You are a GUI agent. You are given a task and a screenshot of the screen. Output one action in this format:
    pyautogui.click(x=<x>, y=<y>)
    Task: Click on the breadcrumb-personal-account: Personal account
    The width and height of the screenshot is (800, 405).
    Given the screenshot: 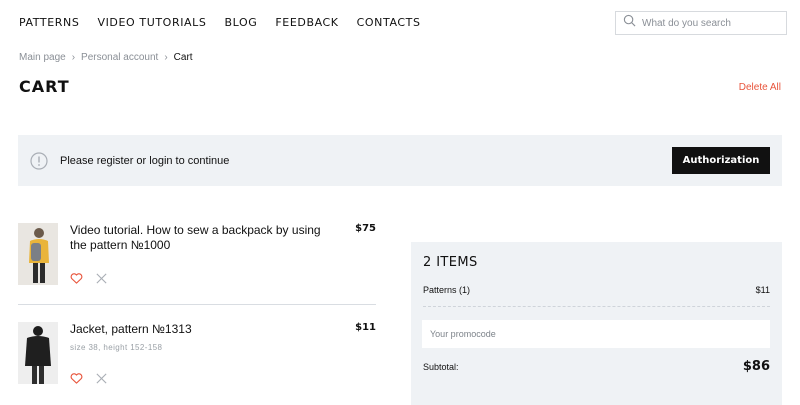 What is the action you would take?
    pyautogui.click(x=119, y=57)
    